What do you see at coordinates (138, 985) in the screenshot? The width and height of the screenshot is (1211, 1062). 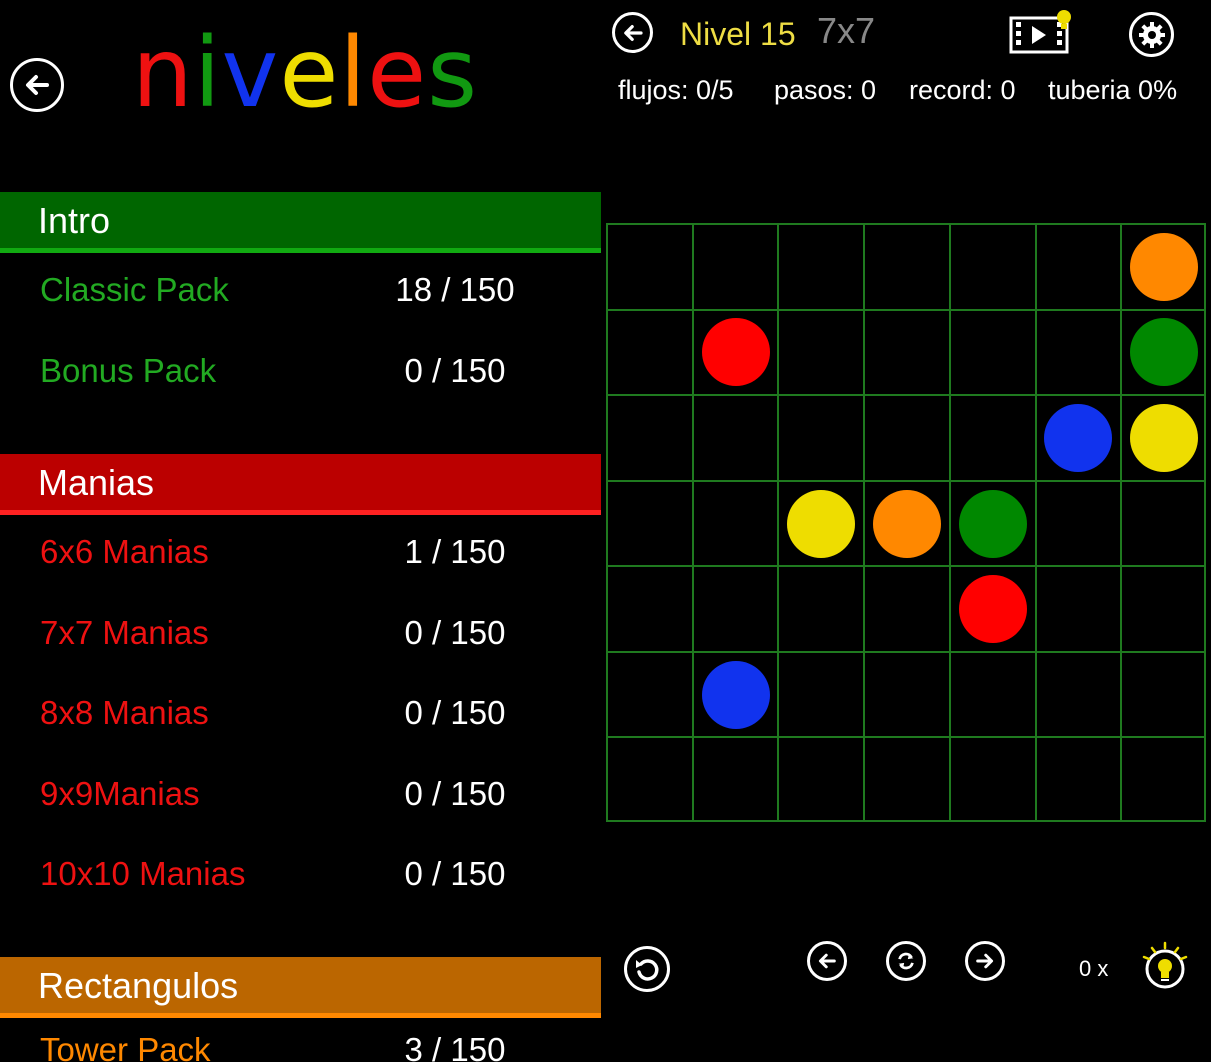 I see `section-label: Rectangulos` at bounding box center [138, 985].